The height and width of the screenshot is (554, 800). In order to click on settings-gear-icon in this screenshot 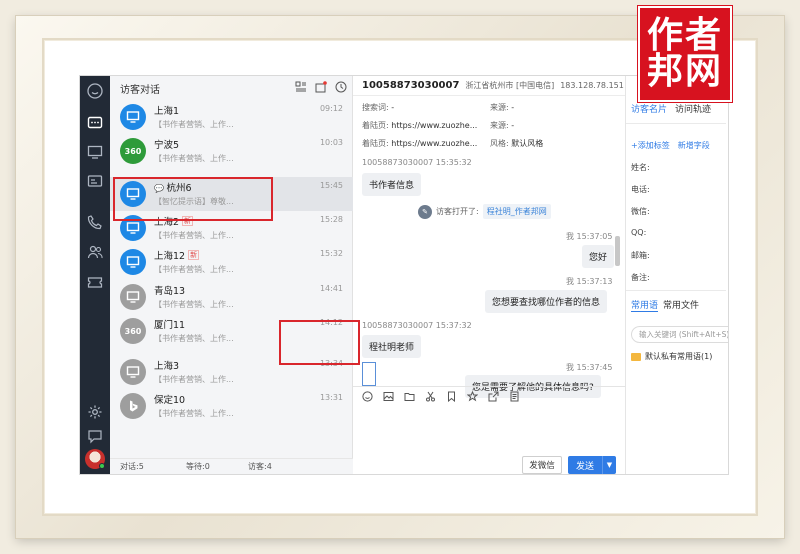, I will do `click(95, 412)`.